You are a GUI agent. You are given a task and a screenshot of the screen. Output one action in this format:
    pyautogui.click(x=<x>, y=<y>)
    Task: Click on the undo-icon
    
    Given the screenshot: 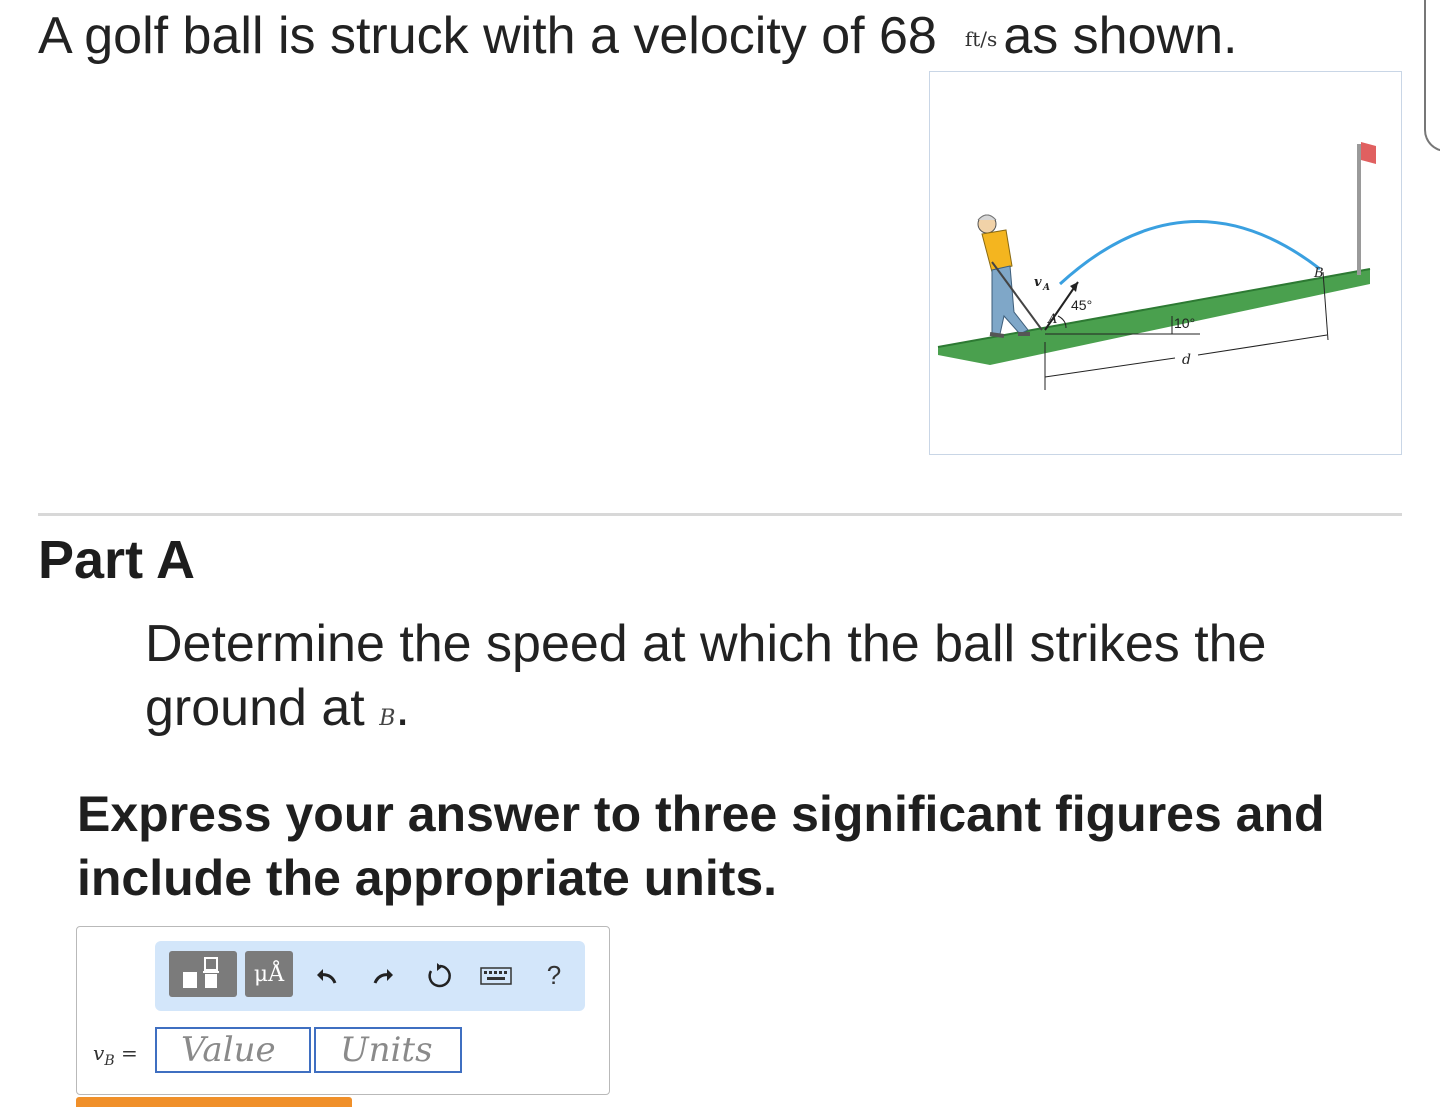 What is the action you would take?
    pyautogui.click(x=327, y=976)
    